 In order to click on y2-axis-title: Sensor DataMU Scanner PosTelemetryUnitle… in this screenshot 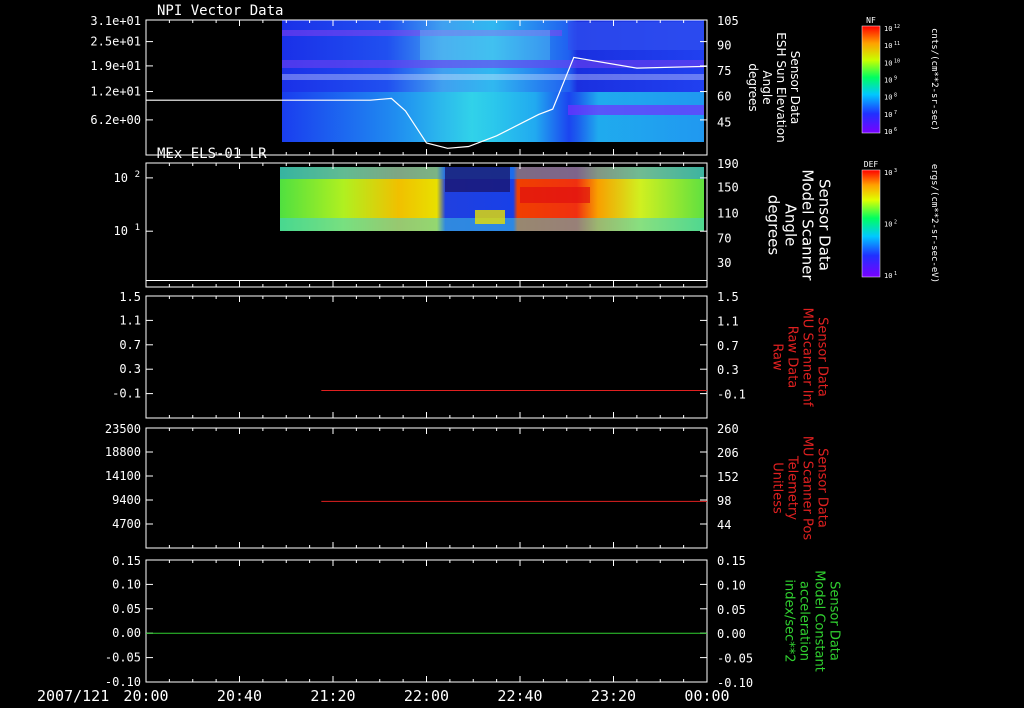, I will do `click(800, 488)`.